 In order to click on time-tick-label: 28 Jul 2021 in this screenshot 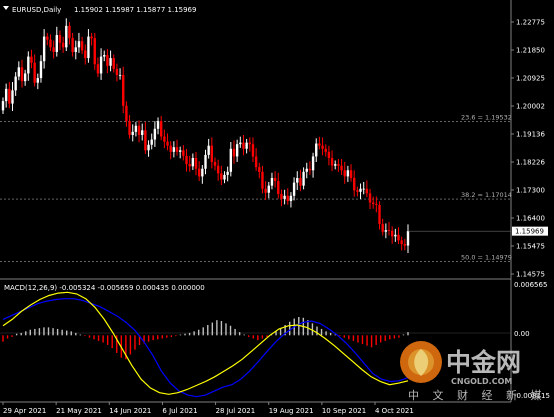, I will do `click(236, 411)`.